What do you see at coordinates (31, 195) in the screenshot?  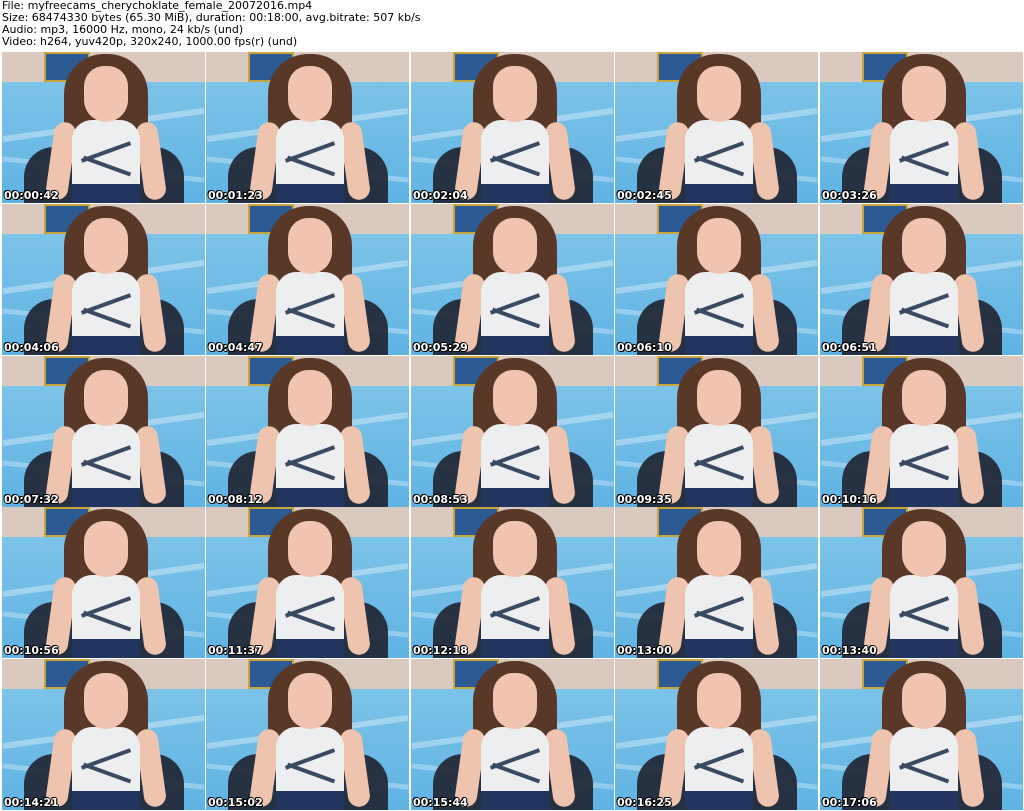 I see `thumbnail-timestamp: 00:00:42` at bounding box center [31, 195].